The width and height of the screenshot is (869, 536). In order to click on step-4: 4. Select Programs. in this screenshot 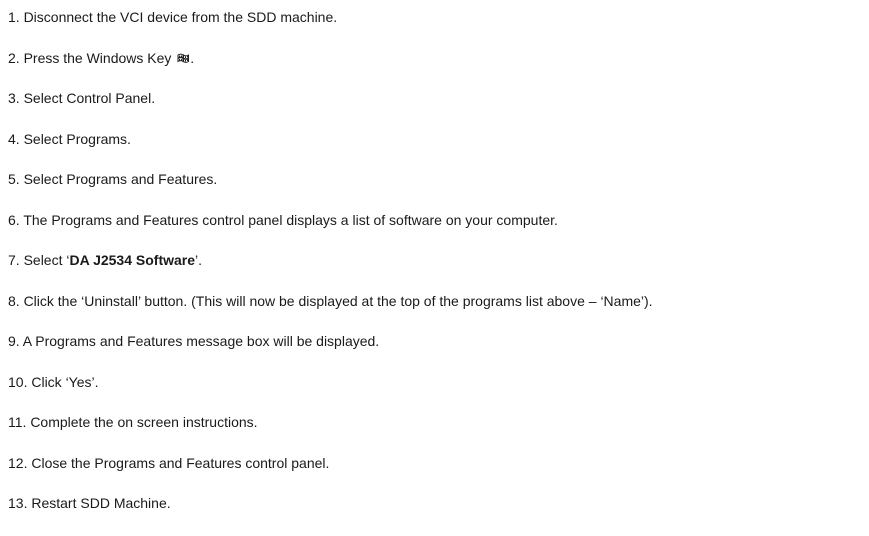, I will do `click(69, 138)`.